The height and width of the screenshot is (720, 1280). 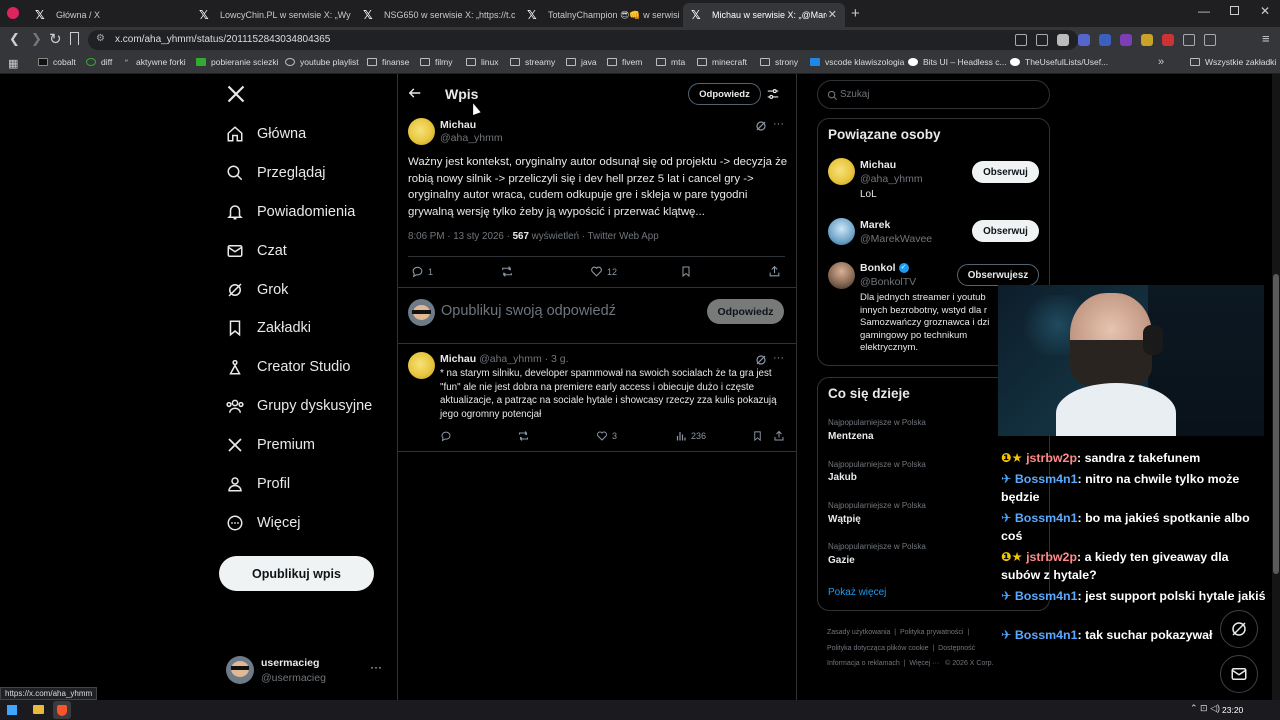 I want to click on tray-icons: ⌃ ⊡ ◁), so click(x=1205, y=708).